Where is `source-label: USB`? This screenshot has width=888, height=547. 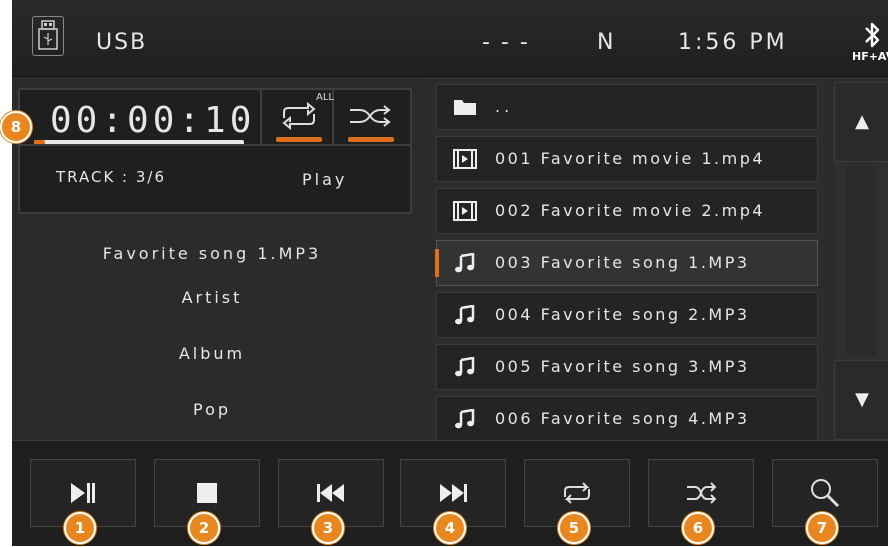 source-label: USB is located at coordinates (122, 42).